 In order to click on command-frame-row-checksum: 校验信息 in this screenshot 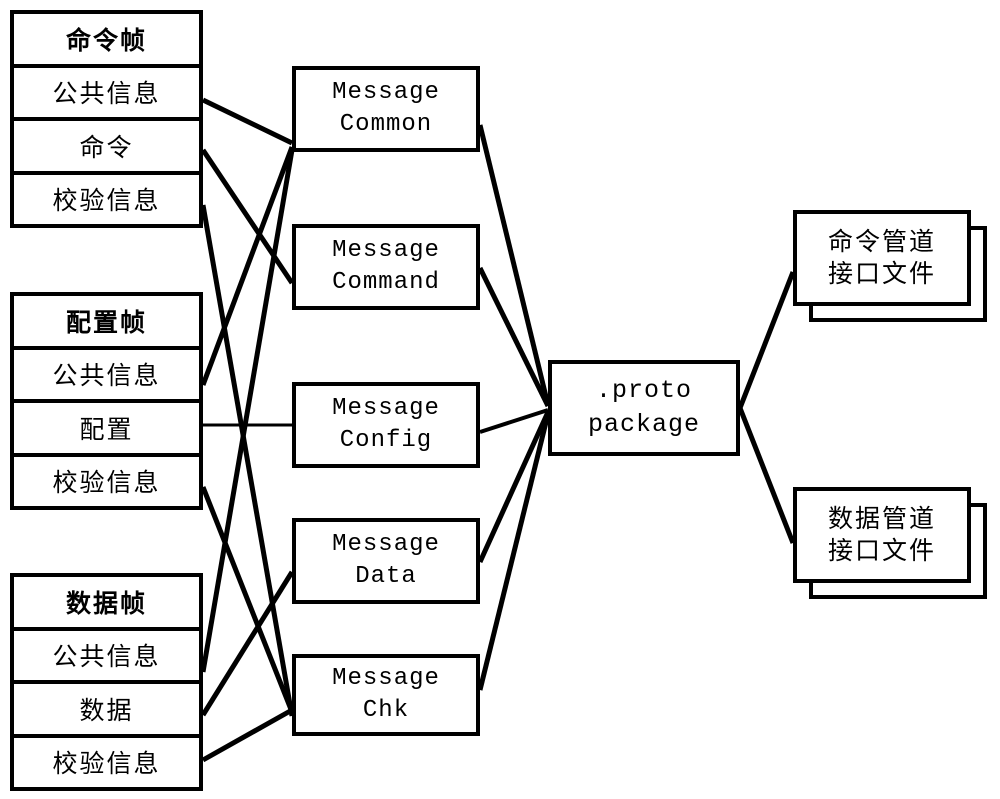, I will do `click(106, 199)`.